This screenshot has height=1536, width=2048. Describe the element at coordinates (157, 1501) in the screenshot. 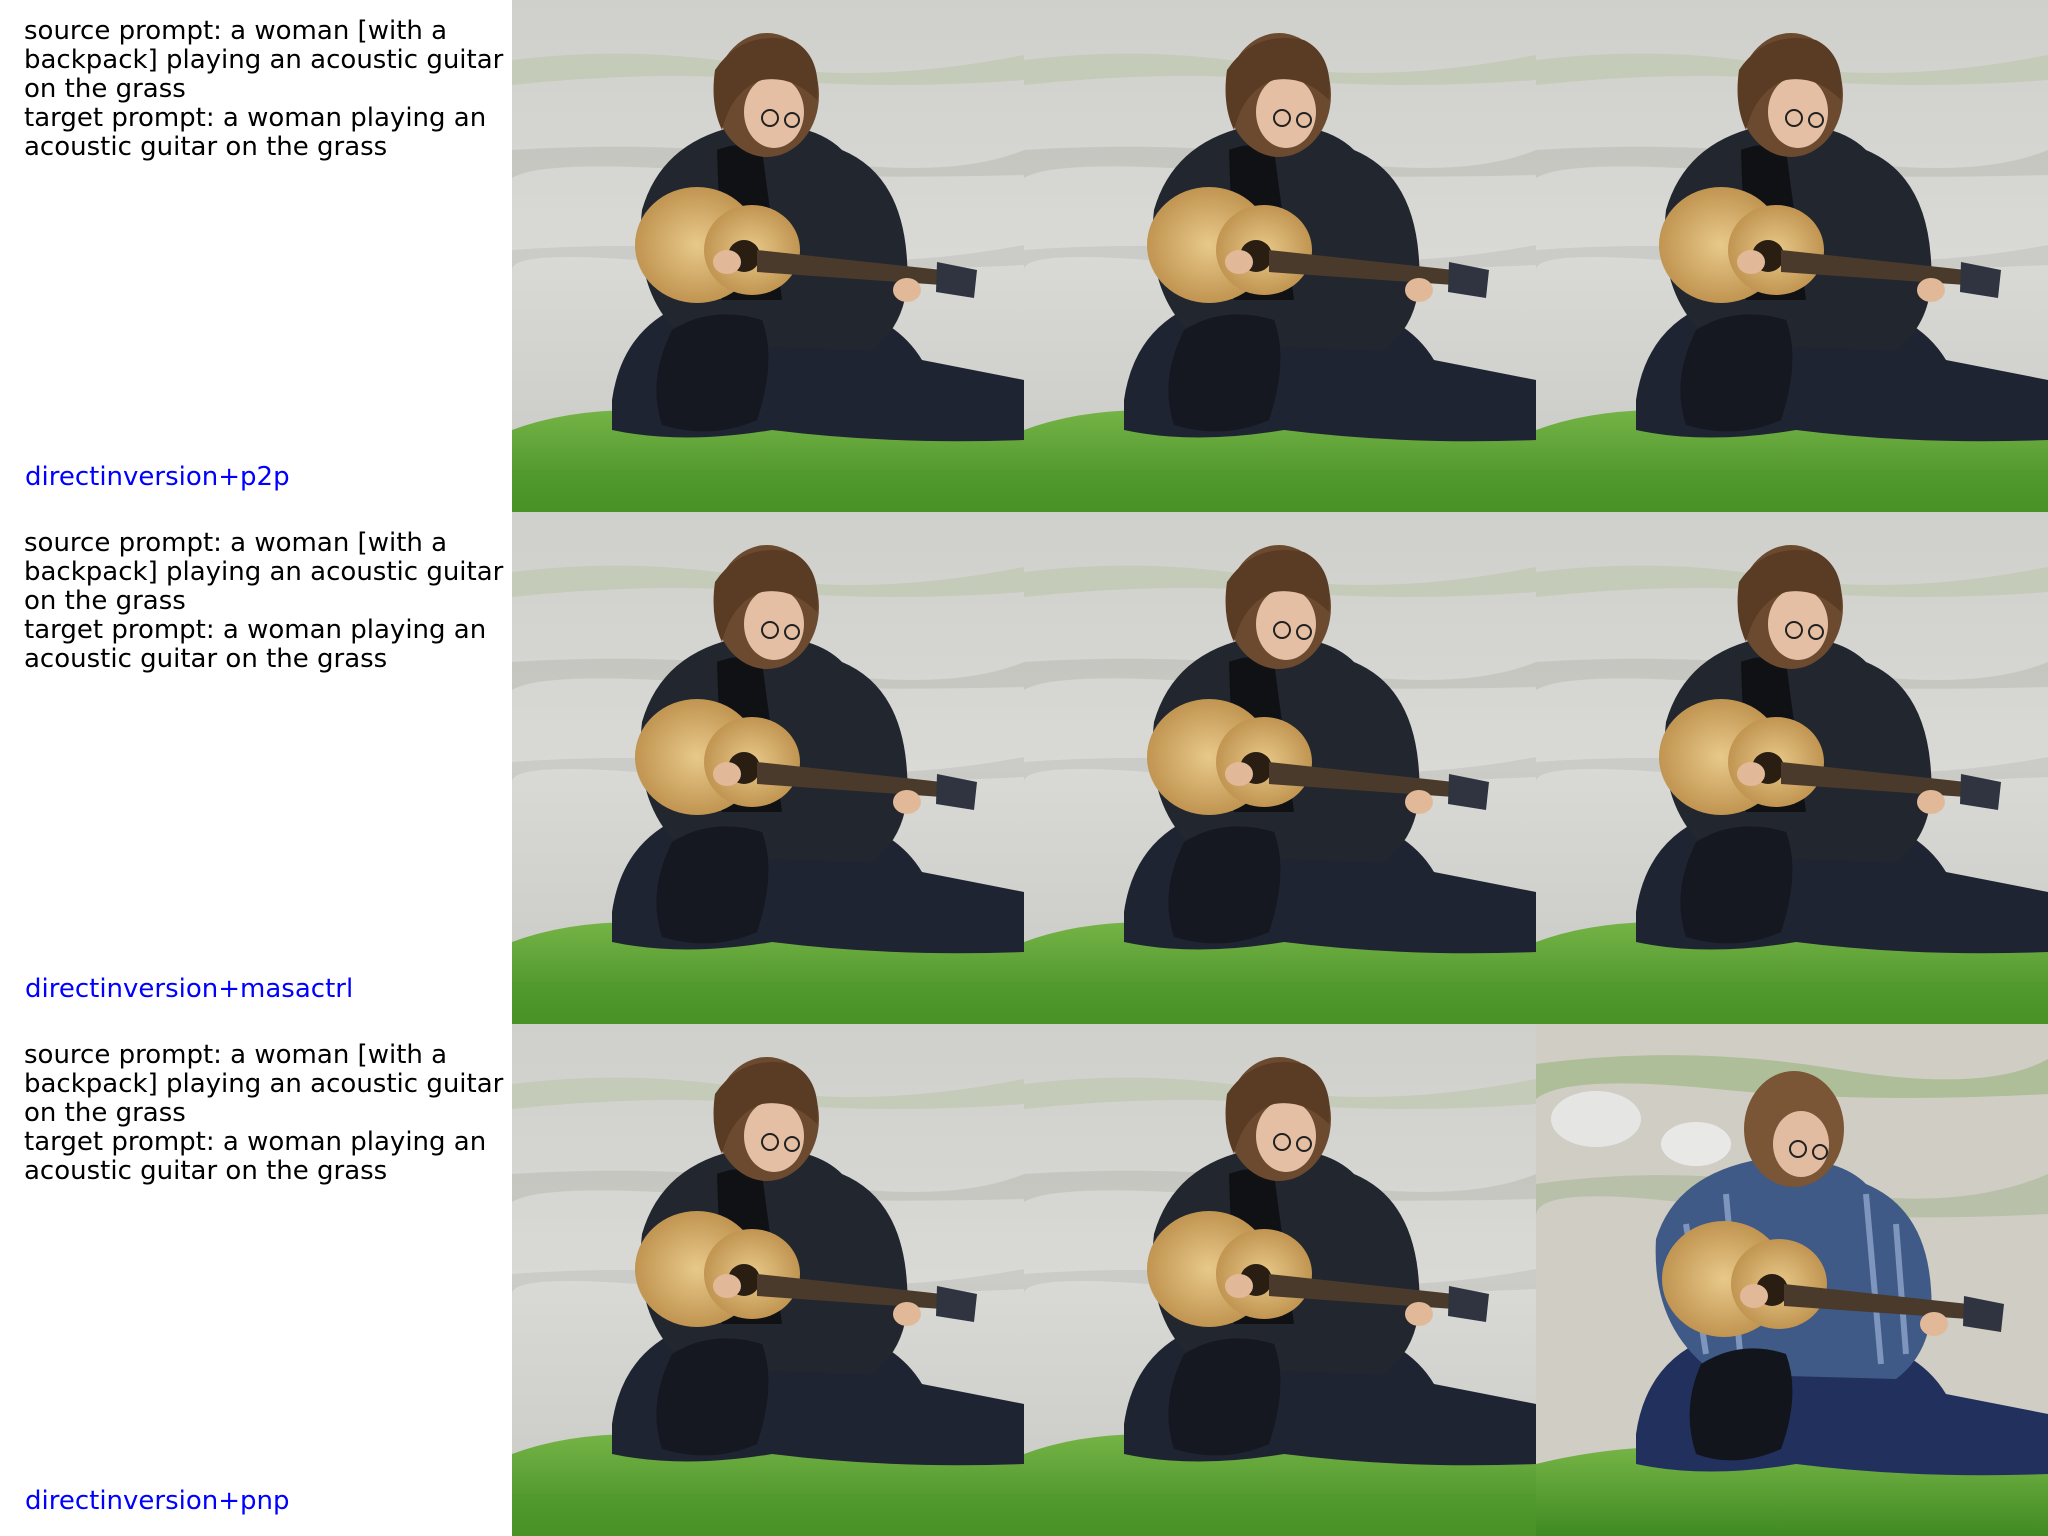

I see `method-label: directinversion+pnp` at that location.